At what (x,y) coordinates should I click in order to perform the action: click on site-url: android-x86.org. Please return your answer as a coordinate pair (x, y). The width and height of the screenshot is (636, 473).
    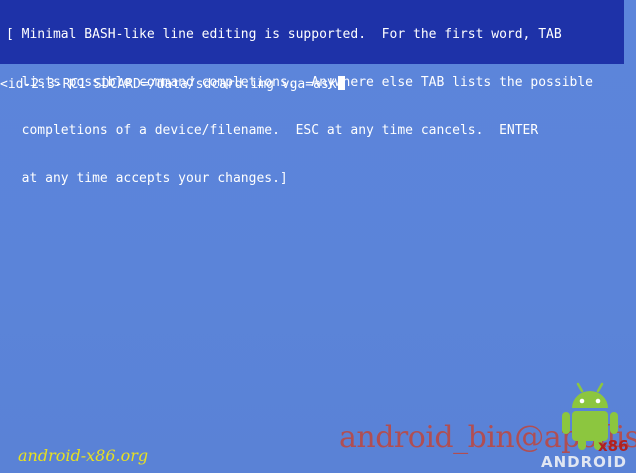
    Looking at the image, I should click on (83, 455).